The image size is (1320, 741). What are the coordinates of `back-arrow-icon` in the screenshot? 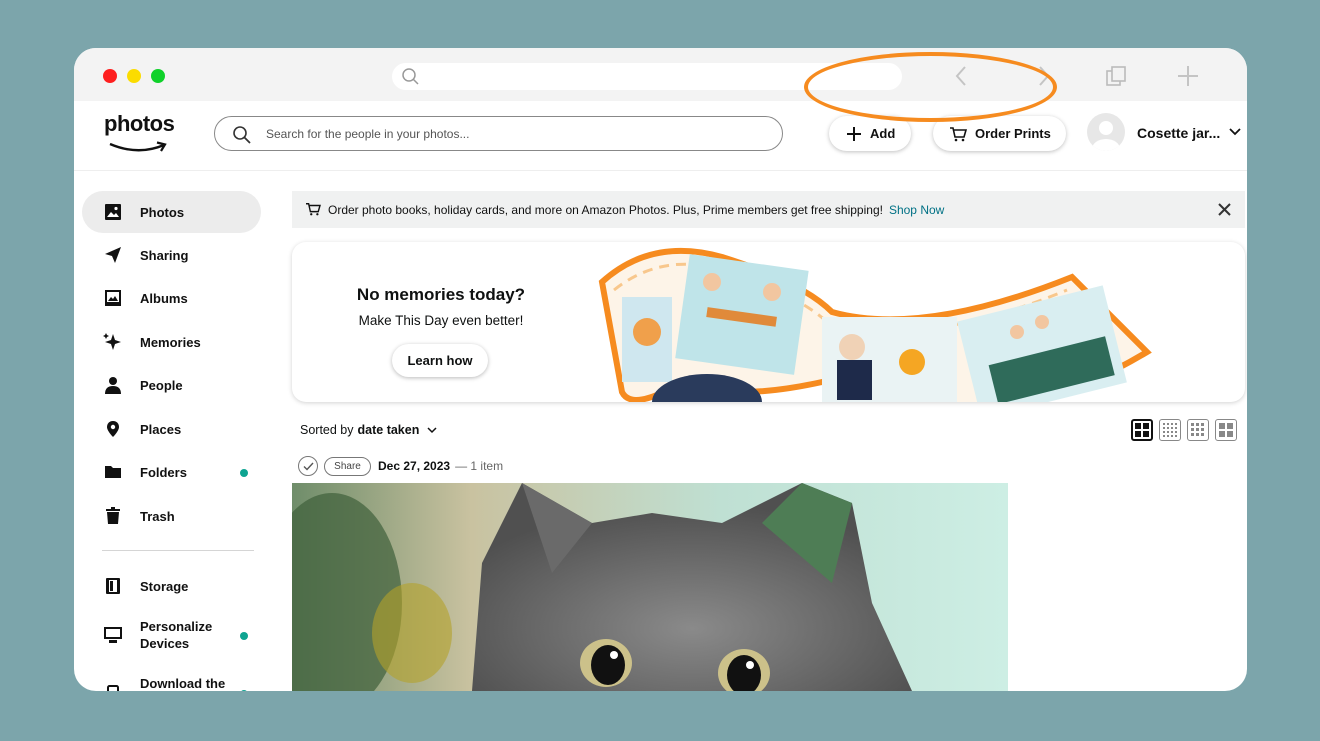 It's located at (962, 76).